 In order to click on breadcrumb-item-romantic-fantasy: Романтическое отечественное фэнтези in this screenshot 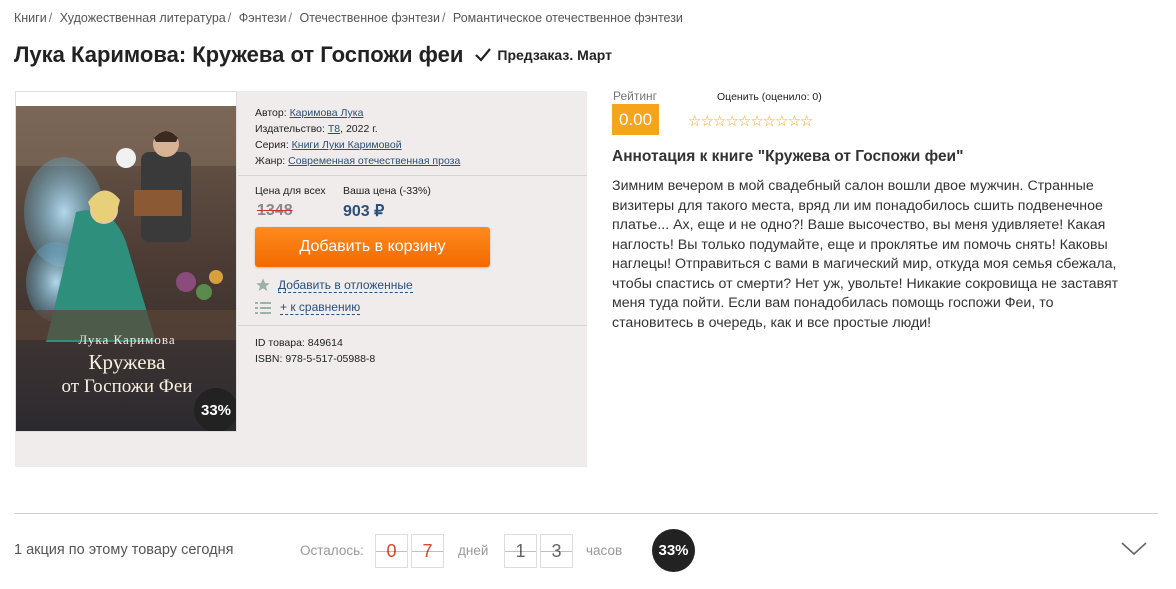, I will do `click(568, 18)`.